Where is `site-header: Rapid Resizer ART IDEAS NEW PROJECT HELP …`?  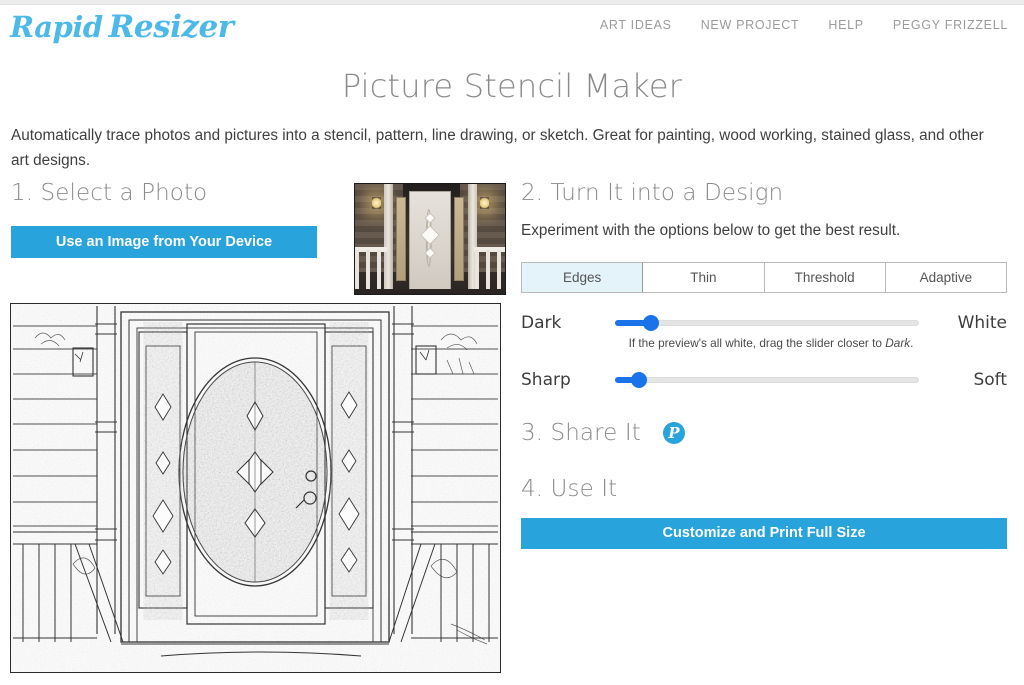
site-header: Rapid Resizer ART IDEAS NEW PROJECT HELP … is located at coordinates (512, 31).